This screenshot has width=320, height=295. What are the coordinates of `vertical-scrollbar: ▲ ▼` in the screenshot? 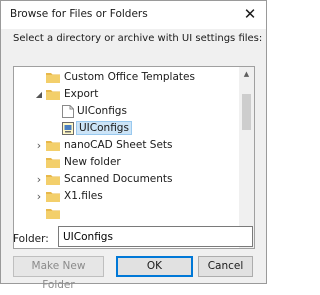 It's located at (246, 157).